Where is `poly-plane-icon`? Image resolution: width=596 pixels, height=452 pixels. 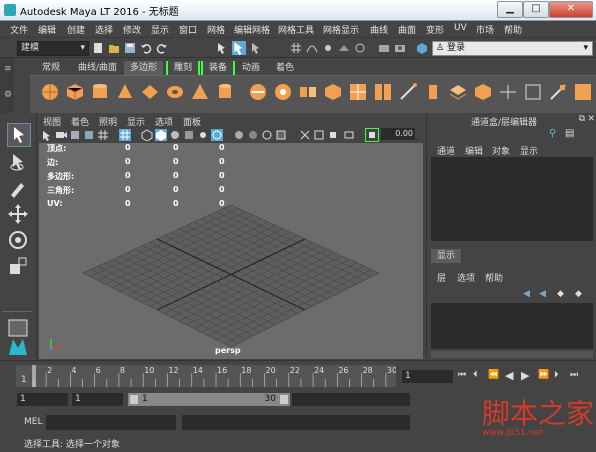
poly-plane-icon is located at coordinates (150, 92).